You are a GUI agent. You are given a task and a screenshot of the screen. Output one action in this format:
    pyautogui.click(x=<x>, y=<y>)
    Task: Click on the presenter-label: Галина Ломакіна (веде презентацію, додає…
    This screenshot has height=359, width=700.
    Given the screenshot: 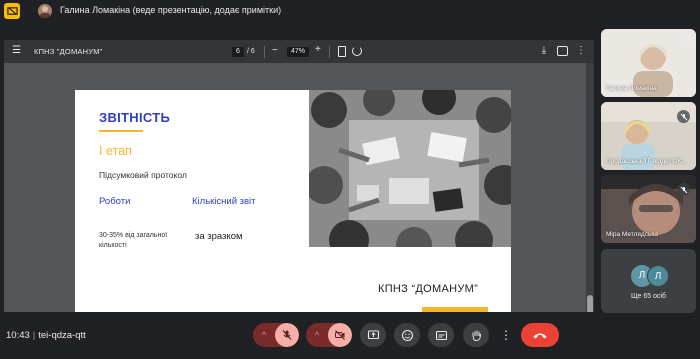 What is the action you would take?
    pyautogui.click(x=171, y=10)
    